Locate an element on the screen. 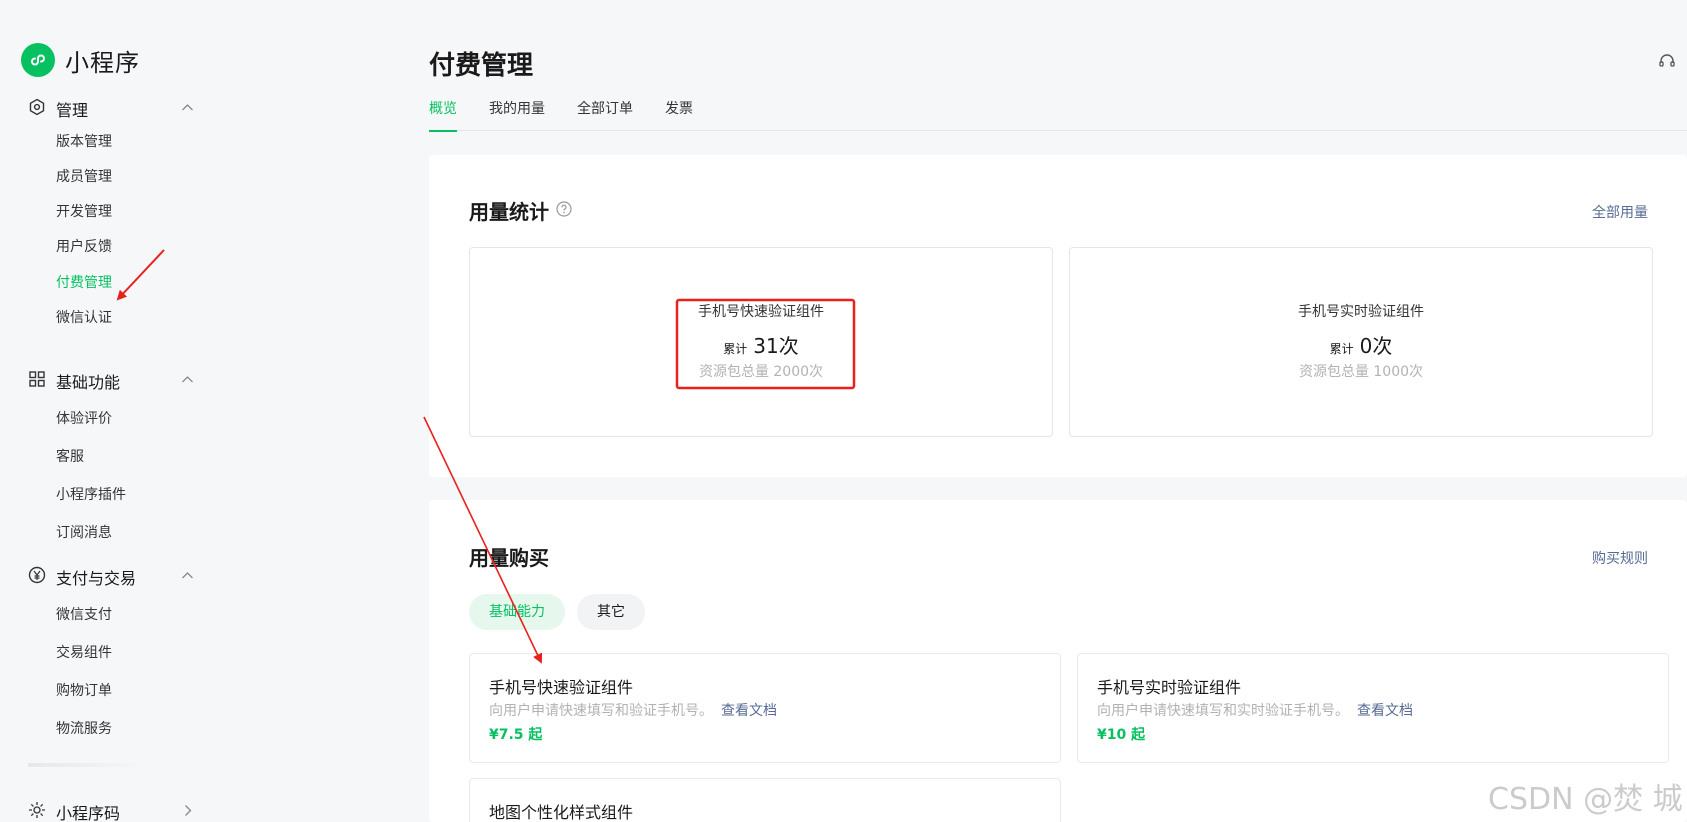  sidebar-item-billing: 付费管理 is located at coordinates (84, 283).